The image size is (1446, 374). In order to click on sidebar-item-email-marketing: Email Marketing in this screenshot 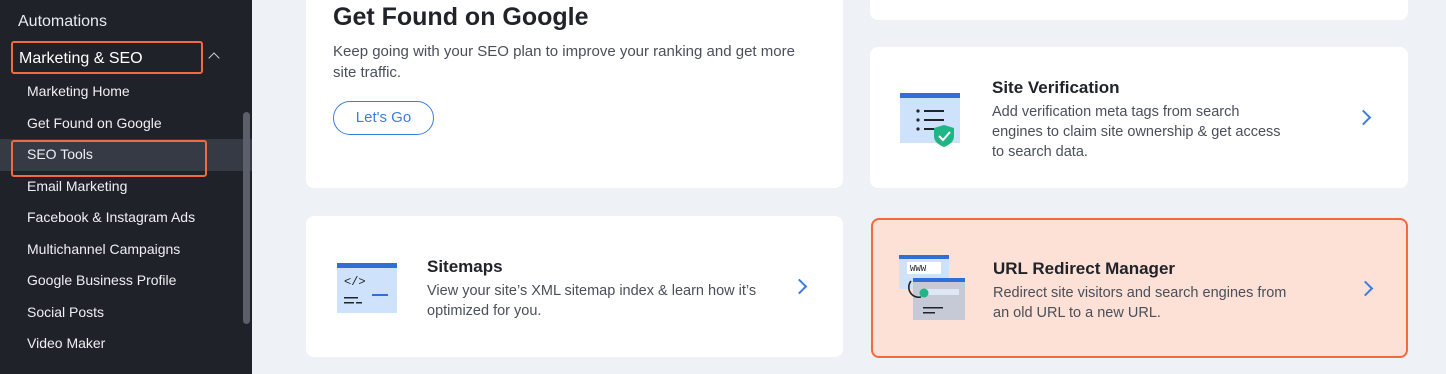, I will do `click(126, 187)`.